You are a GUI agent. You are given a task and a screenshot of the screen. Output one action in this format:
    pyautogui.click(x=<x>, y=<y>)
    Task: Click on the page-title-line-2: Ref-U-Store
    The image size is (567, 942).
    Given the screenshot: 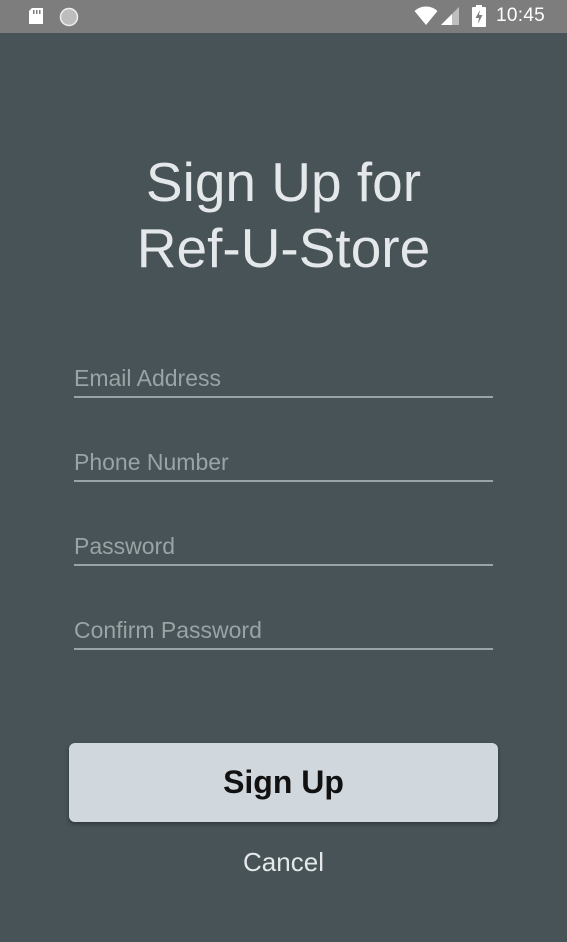 What is the action you would take?
    pyautogui.click(x=283, y=247)
    